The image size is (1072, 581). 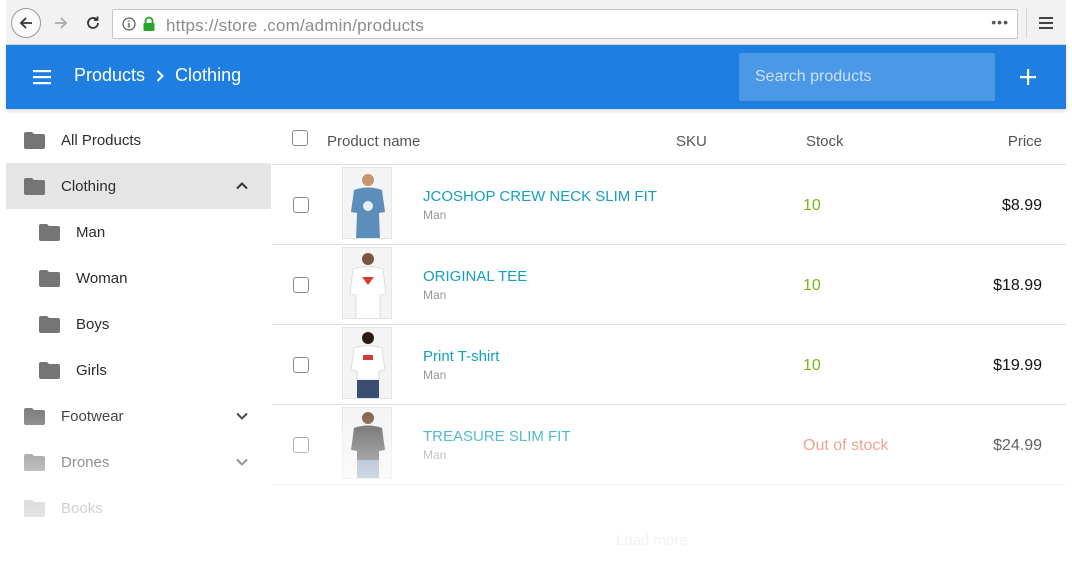 I want to click on product-name-link: TREASURE SLIM FIT, so click(x=497, y=436).